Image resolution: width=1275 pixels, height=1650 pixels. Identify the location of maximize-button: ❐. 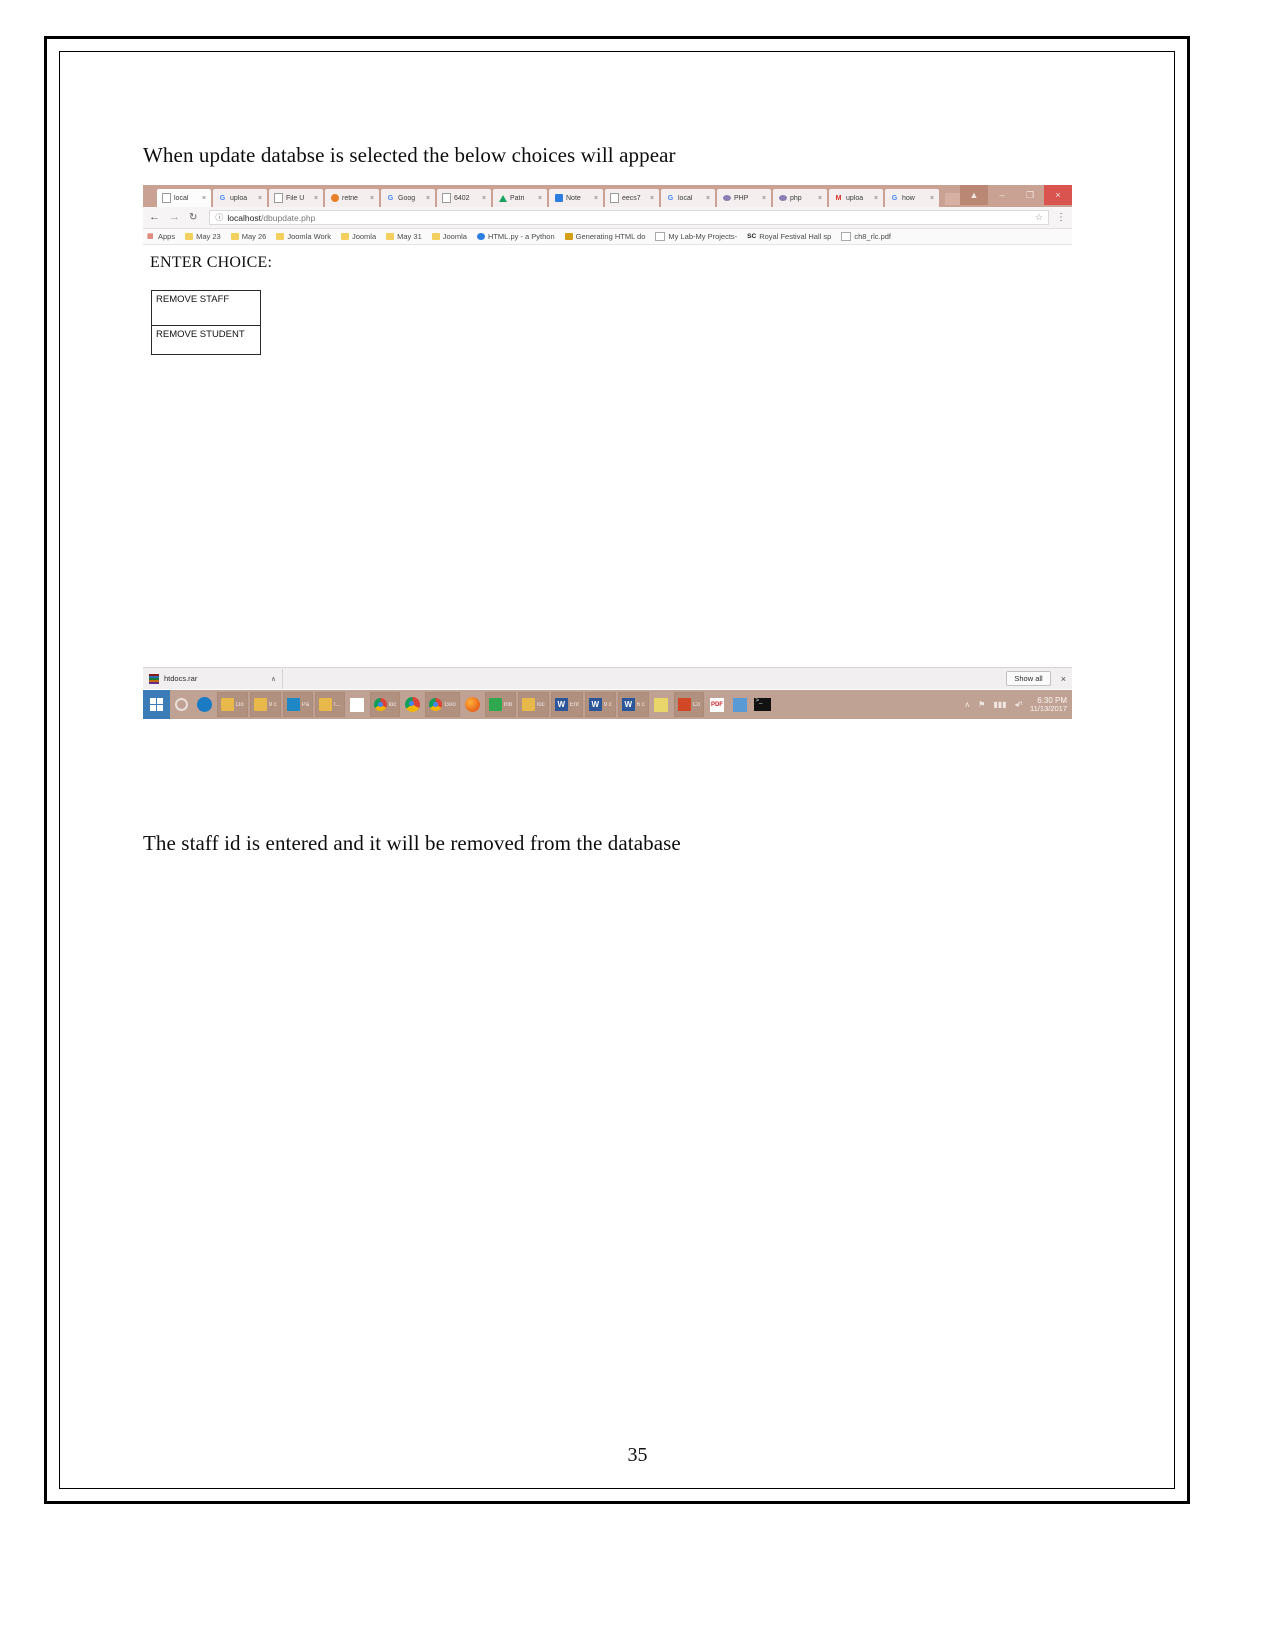
(1030, 195).